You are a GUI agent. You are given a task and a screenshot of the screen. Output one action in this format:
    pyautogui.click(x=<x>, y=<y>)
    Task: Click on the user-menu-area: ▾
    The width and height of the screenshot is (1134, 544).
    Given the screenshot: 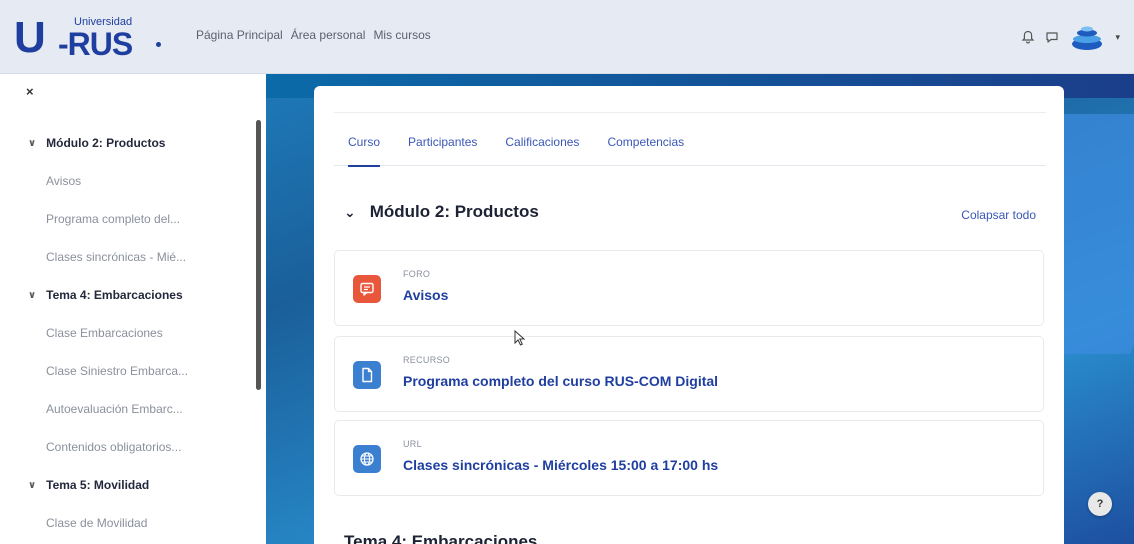 What is the action you would take?
    pyautogui.click(x=1070, y=37)
    